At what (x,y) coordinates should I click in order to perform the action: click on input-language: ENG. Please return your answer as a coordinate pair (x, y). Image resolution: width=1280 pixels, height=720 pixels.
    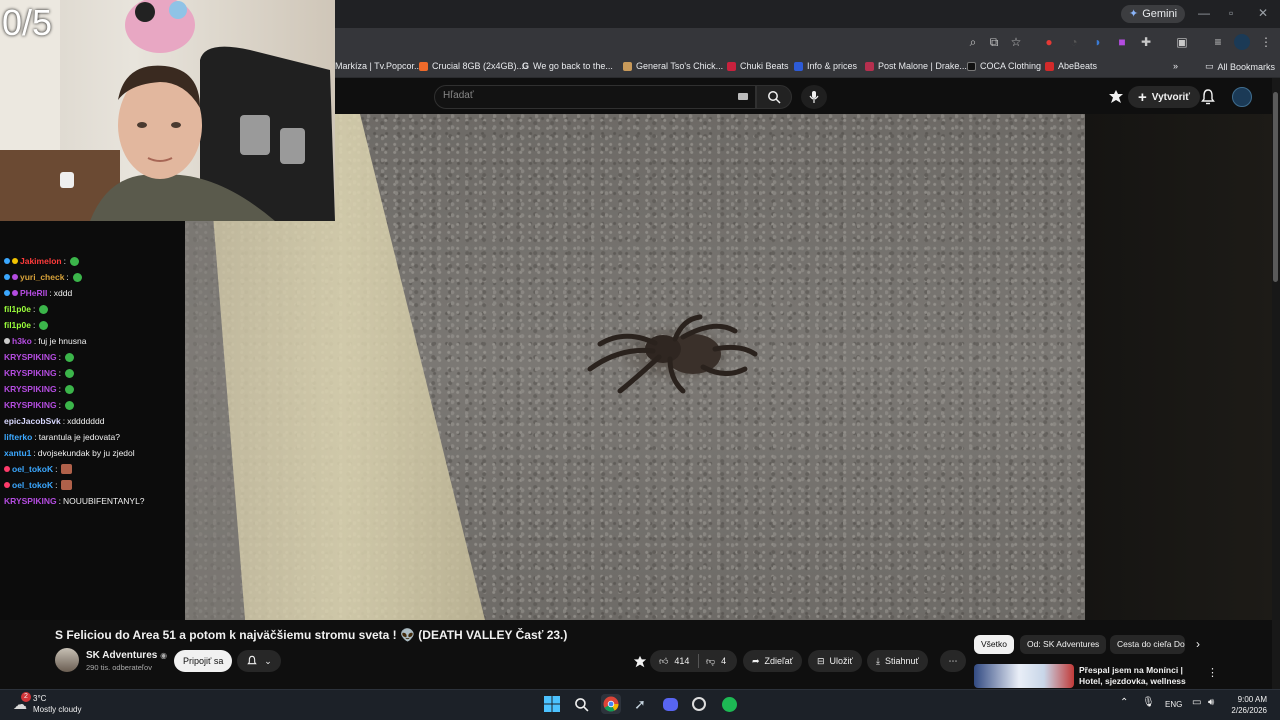
    Looking at the image, I should click on (1173, 704).